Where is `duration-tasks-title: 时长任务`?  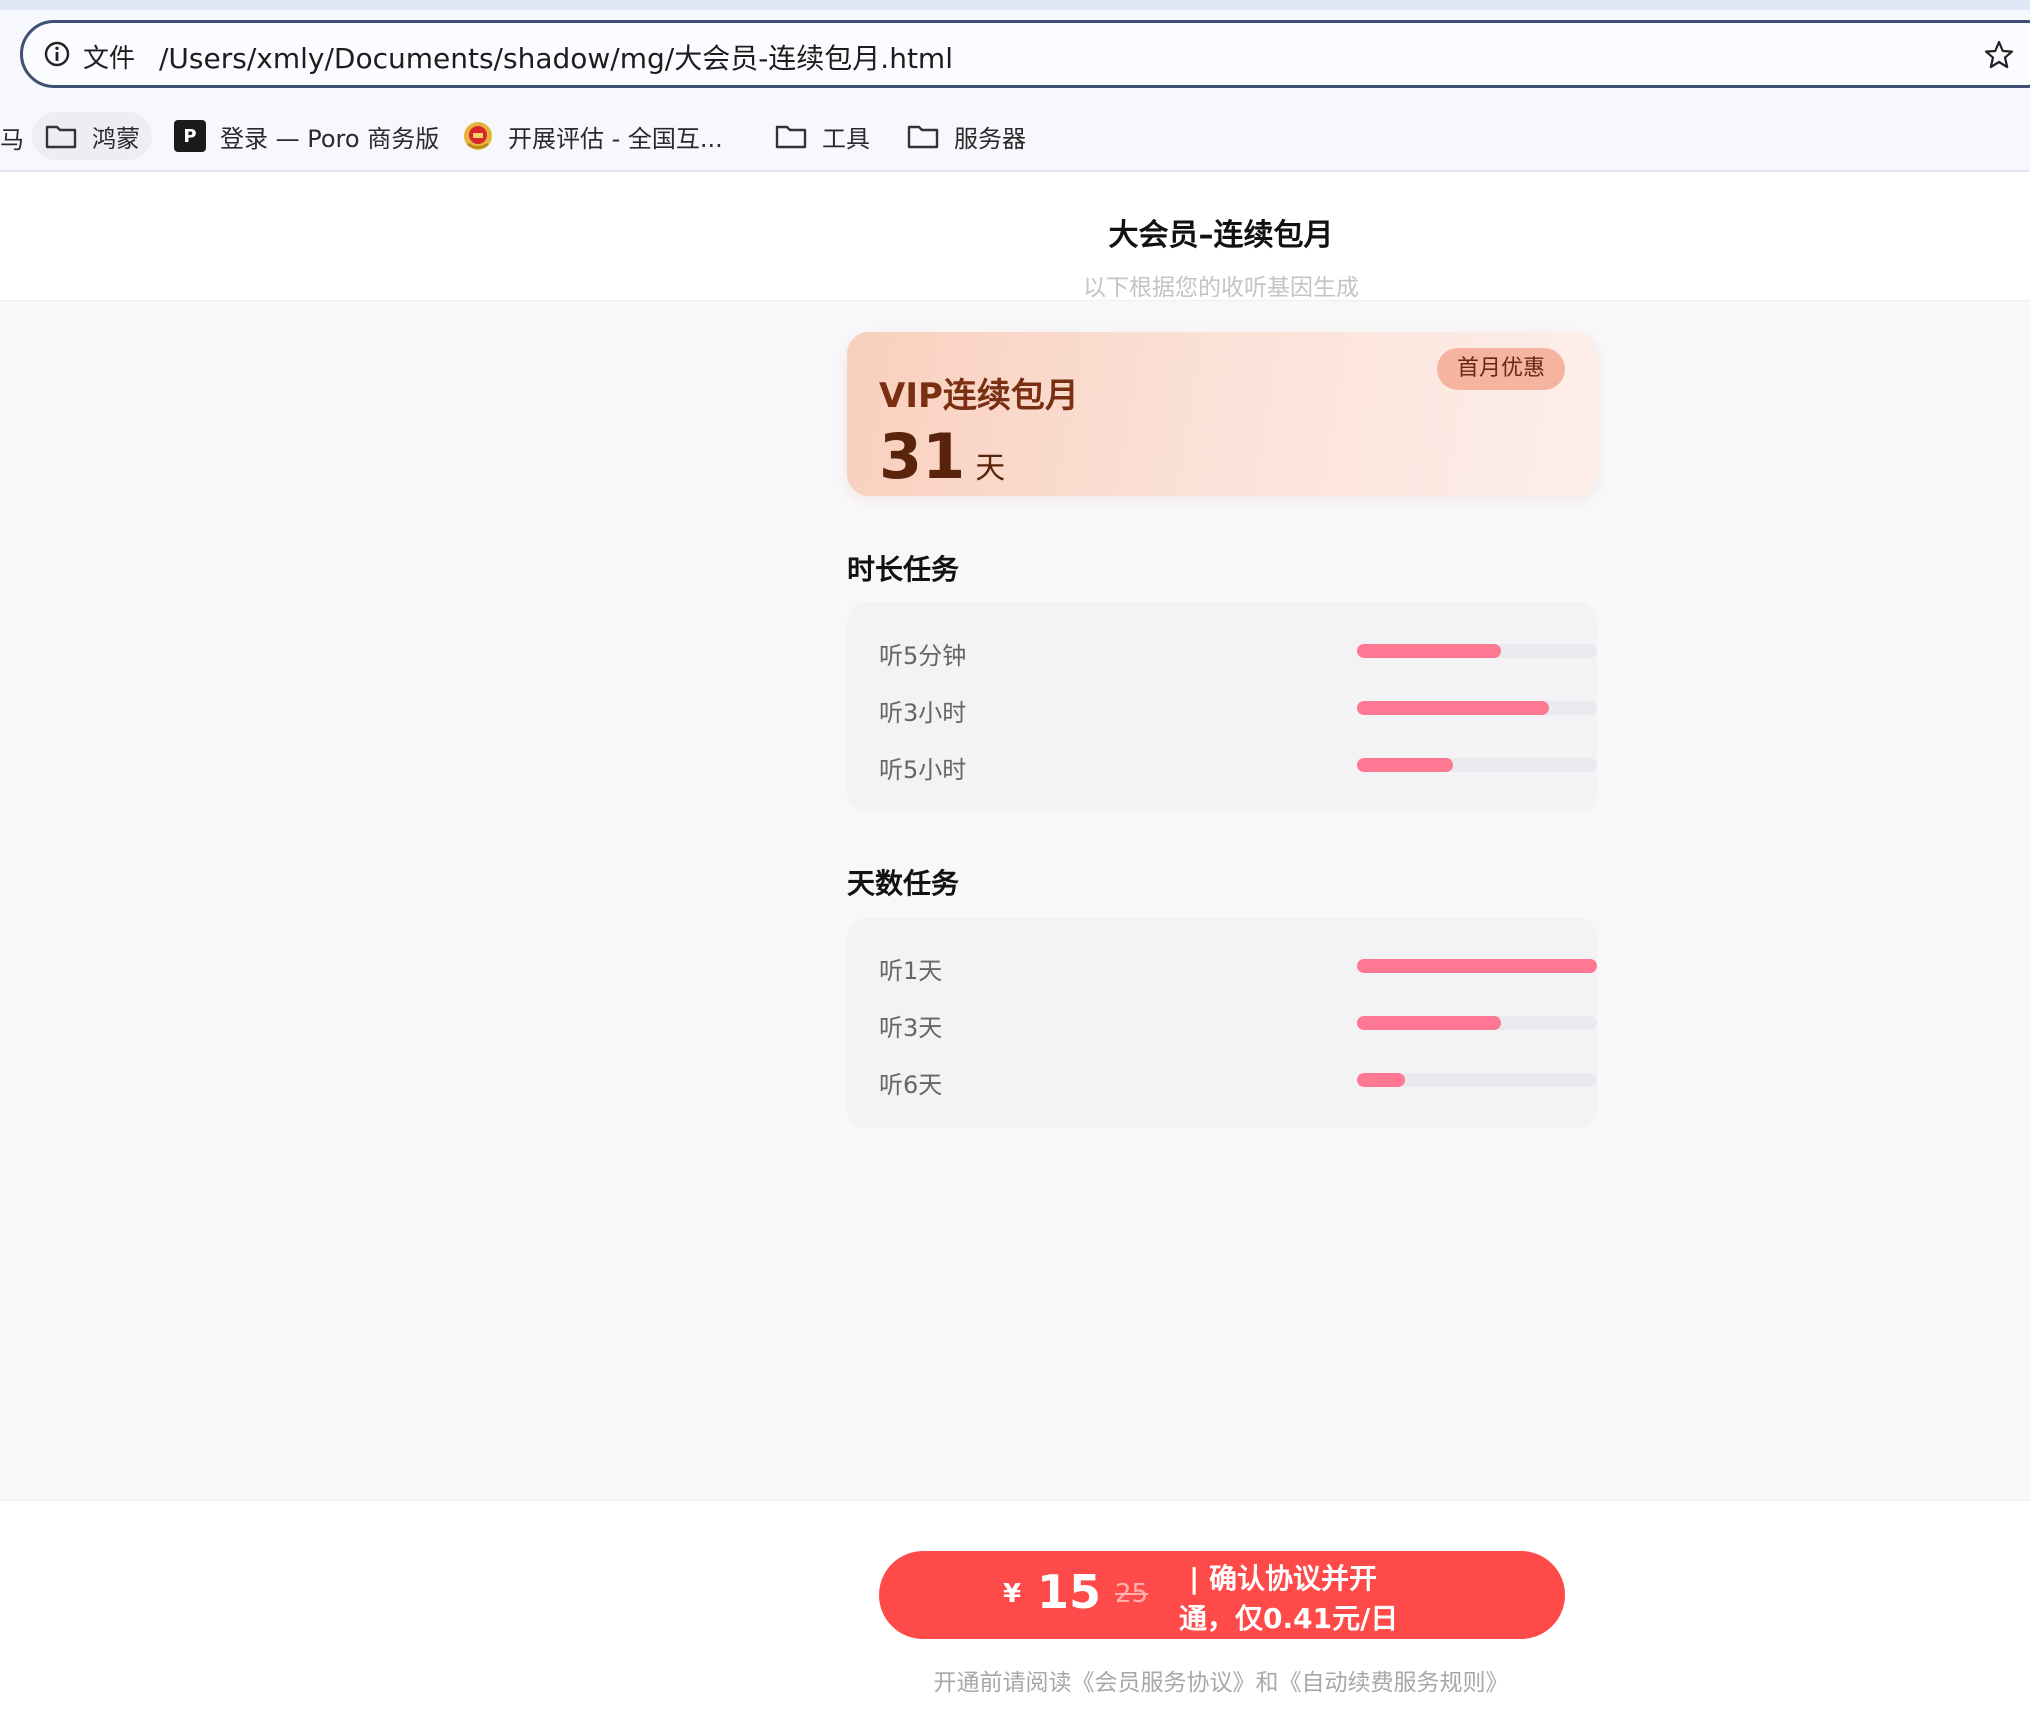 duration-tasks-title: 时长任务 is located at coordinates (903, 569).